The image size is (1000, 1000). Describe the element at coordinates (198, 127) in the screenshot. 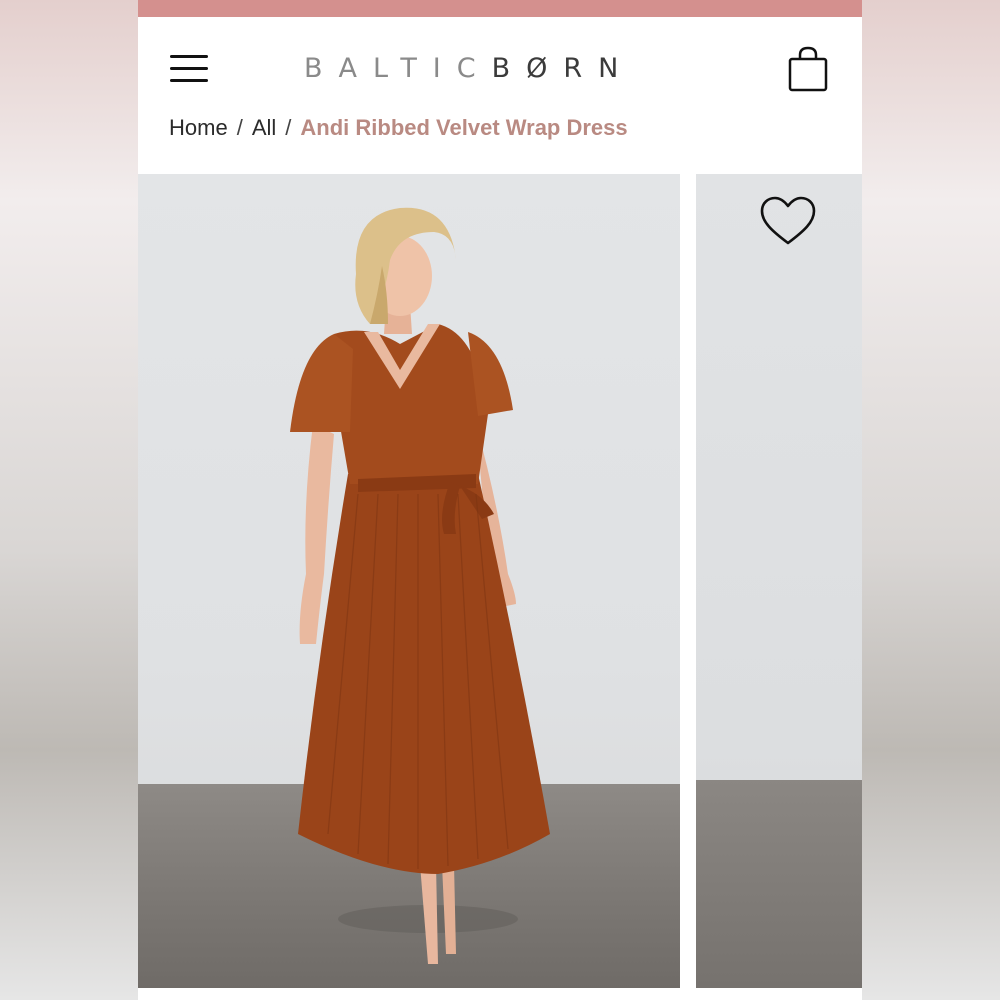

I see `breadcrumb-home: Home` at that location.